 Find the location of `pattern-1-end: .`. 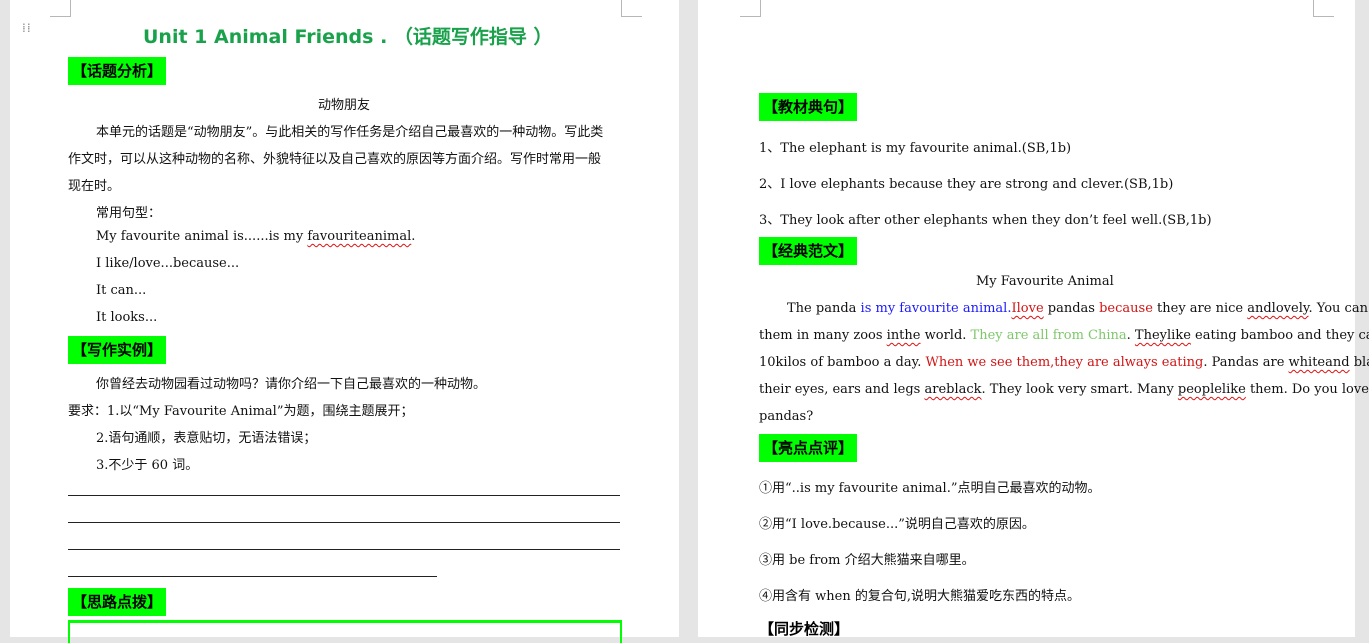

pattern-1-end: . is located at coordinates (413, 236).